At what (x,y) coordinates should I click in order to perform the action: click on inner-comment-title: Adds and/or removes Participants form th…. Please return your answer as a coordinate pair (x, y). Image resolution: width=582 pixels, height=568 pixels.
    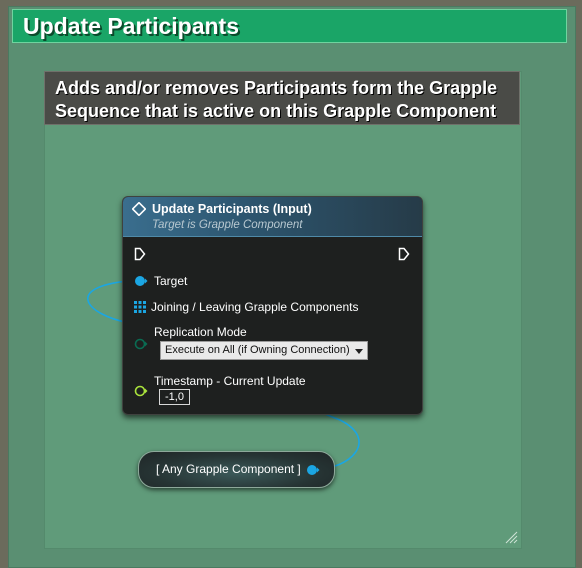
    Looking at the image, I should click on (276, 99).